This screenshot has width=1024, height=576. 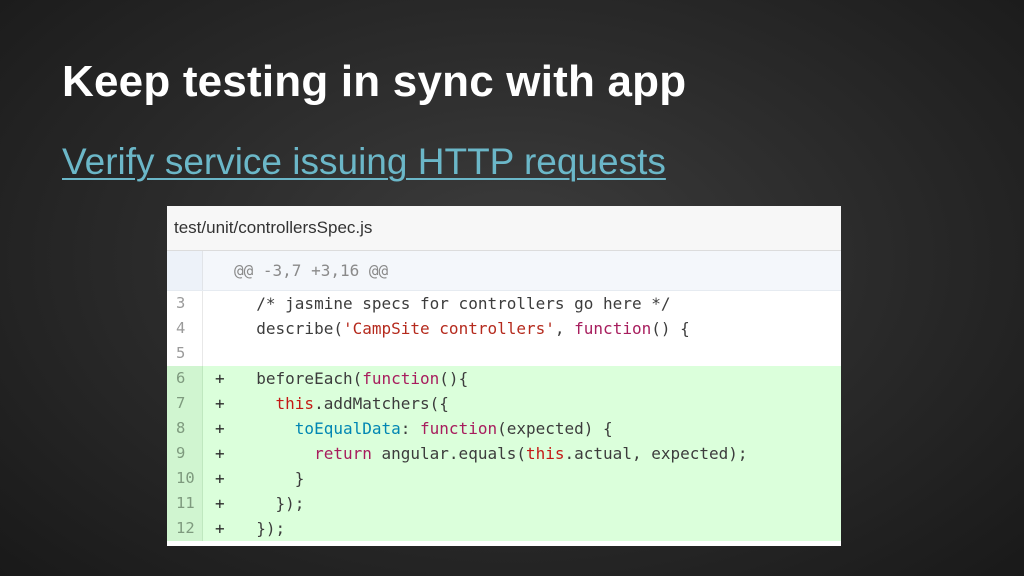 What do you see at coordinates (290, 328) in the screenshot?
I see `code-token: describe(` at bounding box center [290, 328].